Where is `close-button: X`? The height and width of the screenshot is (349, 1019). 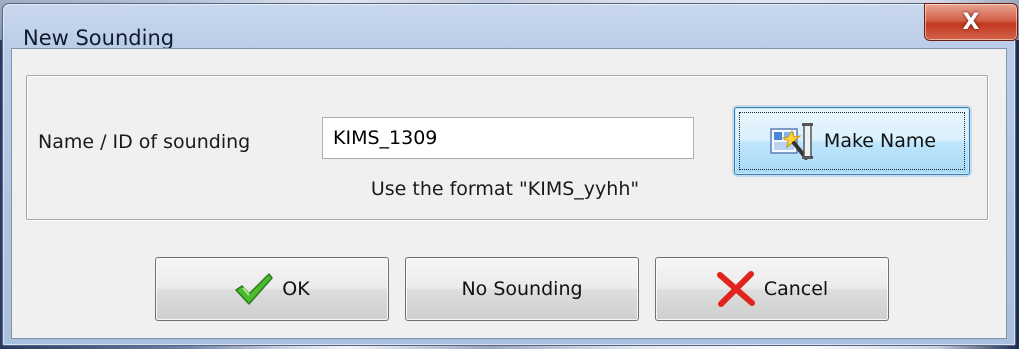
close-button: X is located at coordinates (971, 22).